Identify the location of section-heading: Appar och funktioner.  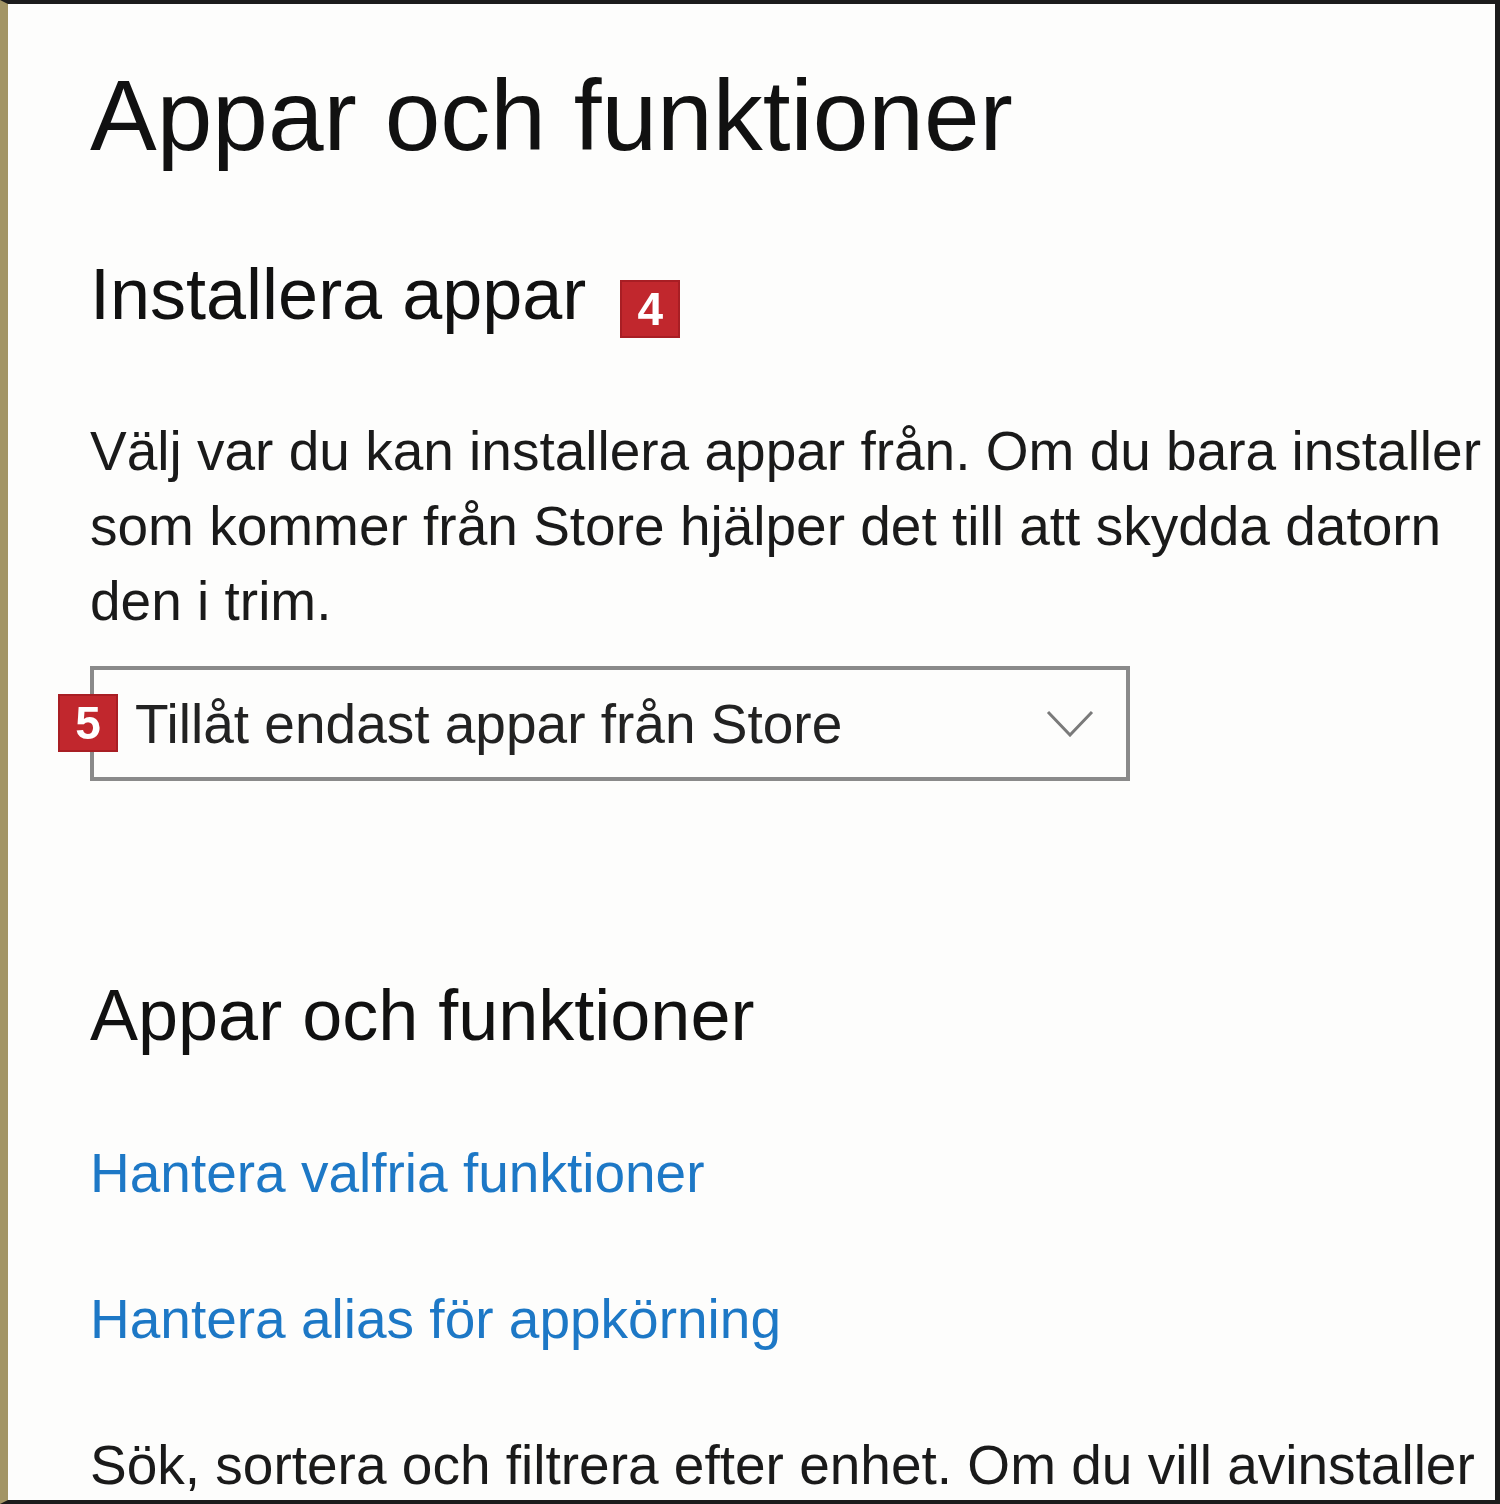
(422, 1015).